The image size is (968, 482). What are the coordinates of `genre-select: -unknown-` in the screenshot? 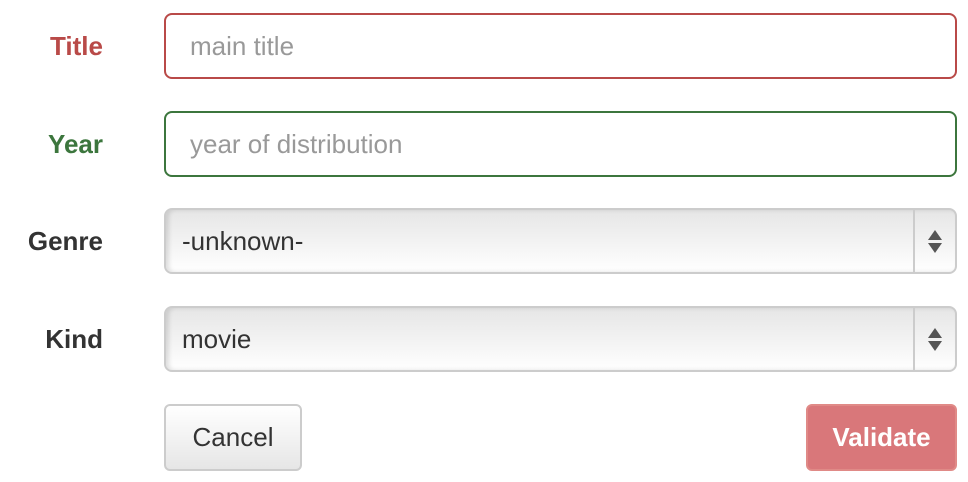 It's located at (560, 241).